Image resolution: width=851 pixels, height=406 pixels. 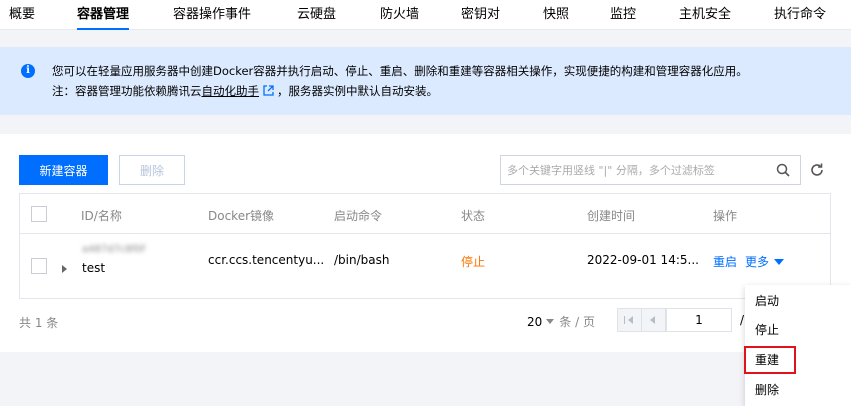 What do you see at coordinates (94, 268) in the screenshot?
I see `container-name: test` at bounding box center [94, 268].